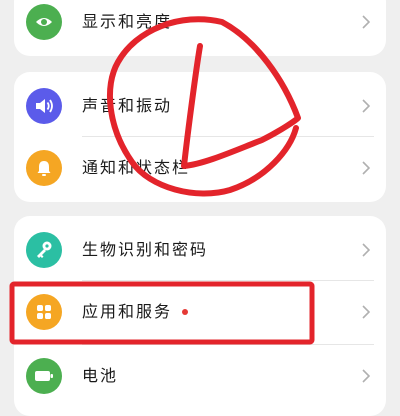 This screenshot has height=416, width=400. I want to click on settings-item-apps: 应用和服务, so click(200, 312).